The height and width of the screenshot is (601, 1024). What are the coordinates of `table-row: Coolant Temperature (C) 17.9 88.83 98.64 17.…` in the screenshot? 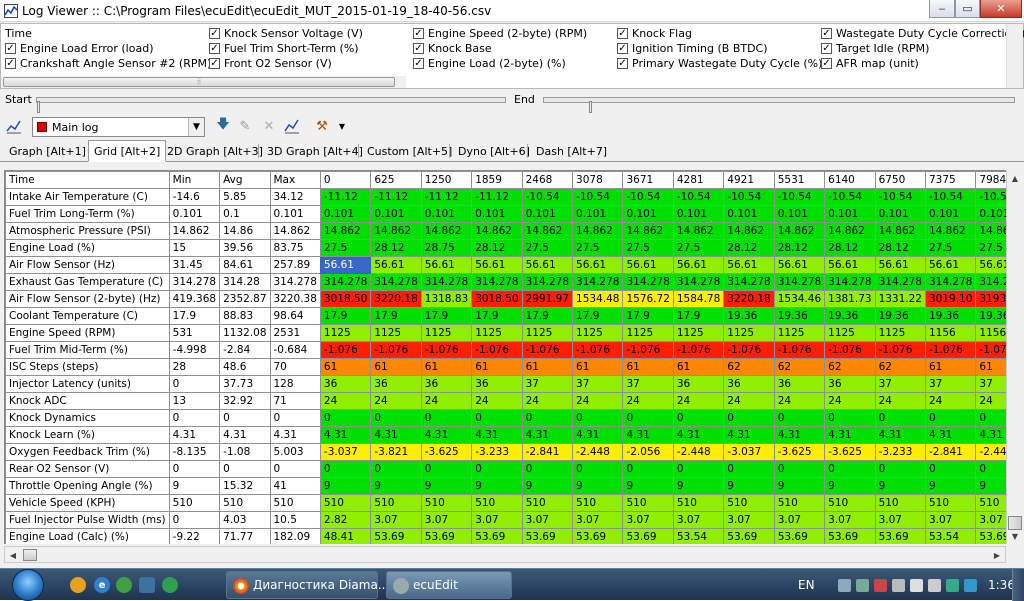 It's located at (505, 316).